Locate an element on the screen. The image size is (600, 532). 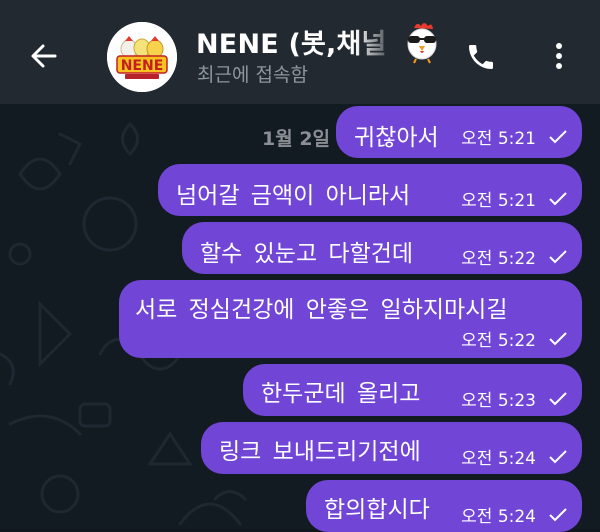
arrow-left-icon is located at coordinates (44, 56).